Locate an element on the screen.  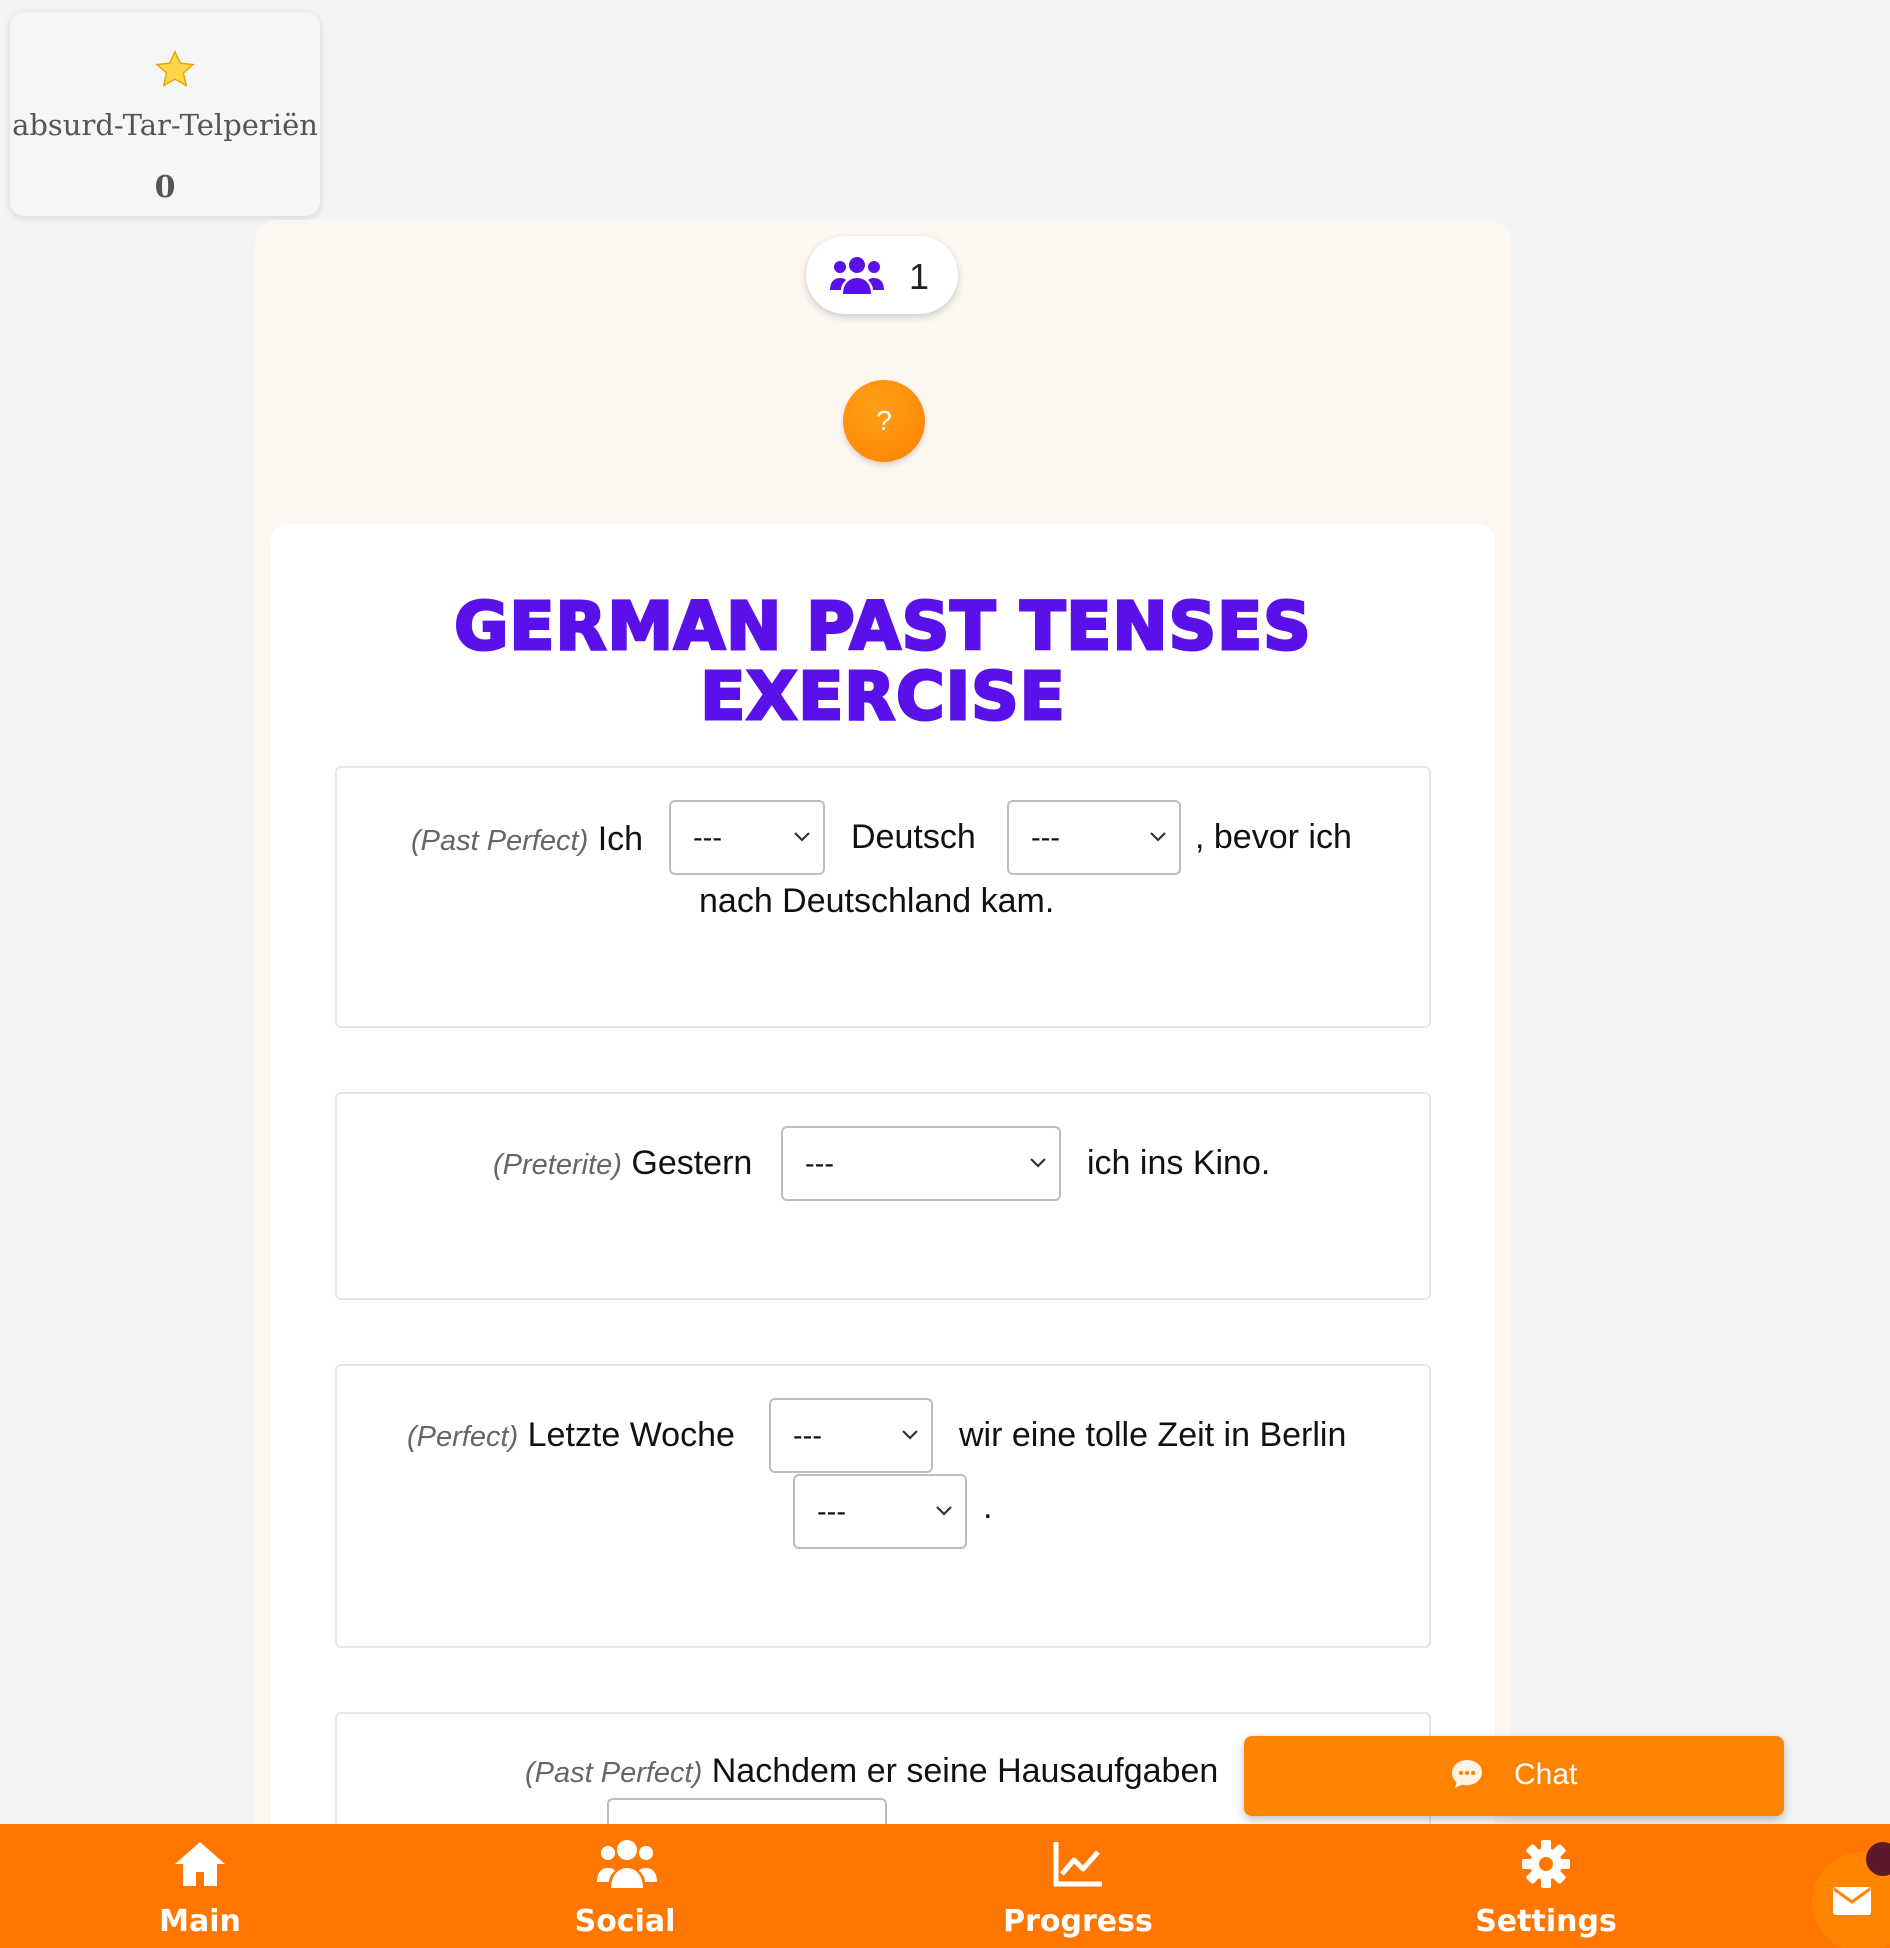
nav-item-settings: Settings is located at coordinates (1546, 1886).